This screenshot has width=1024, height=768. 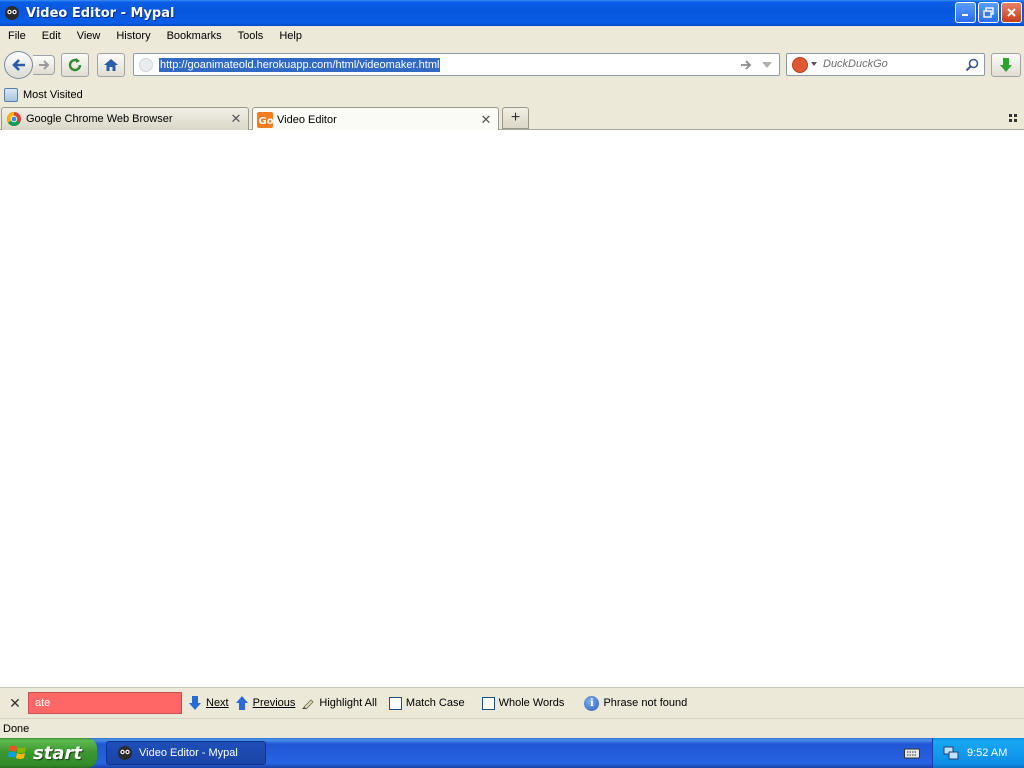 What do you see at coordinates (531, 703) in the screenshot?
I see `whole-words-label: Whole Words` at bounding box center [531, 703].